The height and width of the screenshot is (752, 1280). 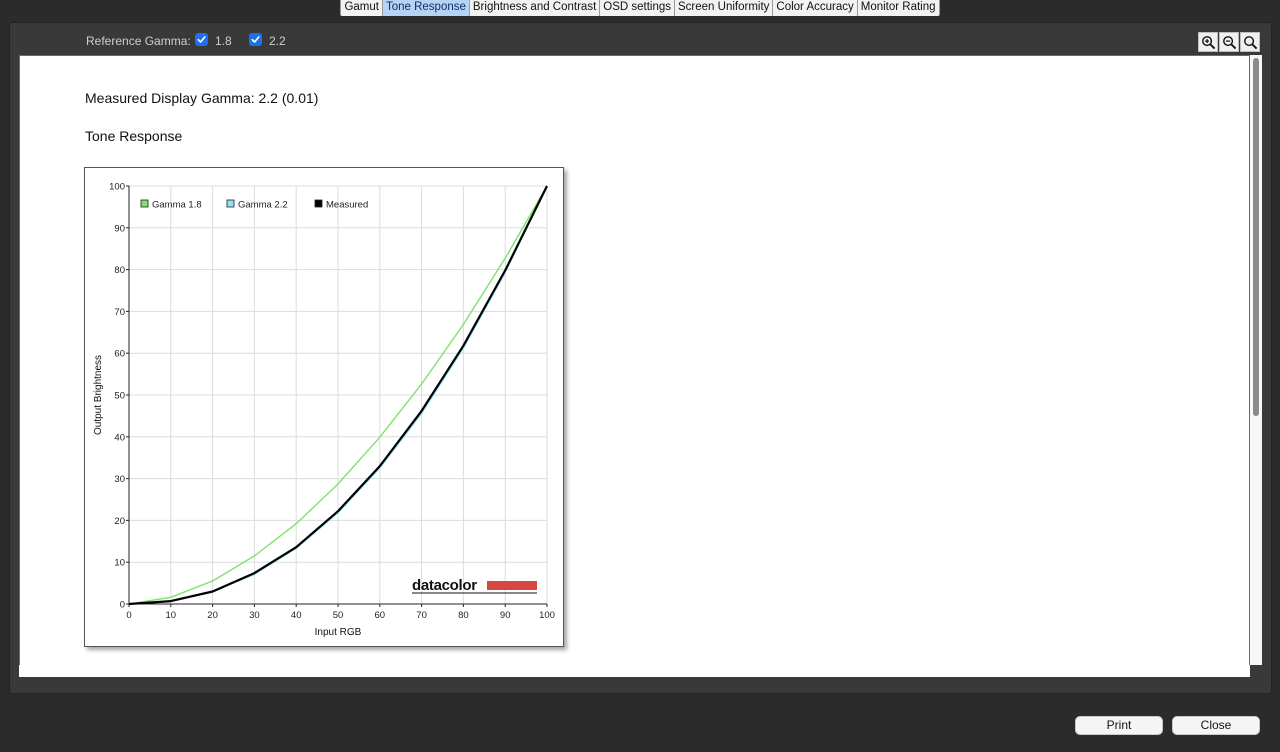 I want to click on gamma-2-2-label: 2.2, so click(x=277, y=41).